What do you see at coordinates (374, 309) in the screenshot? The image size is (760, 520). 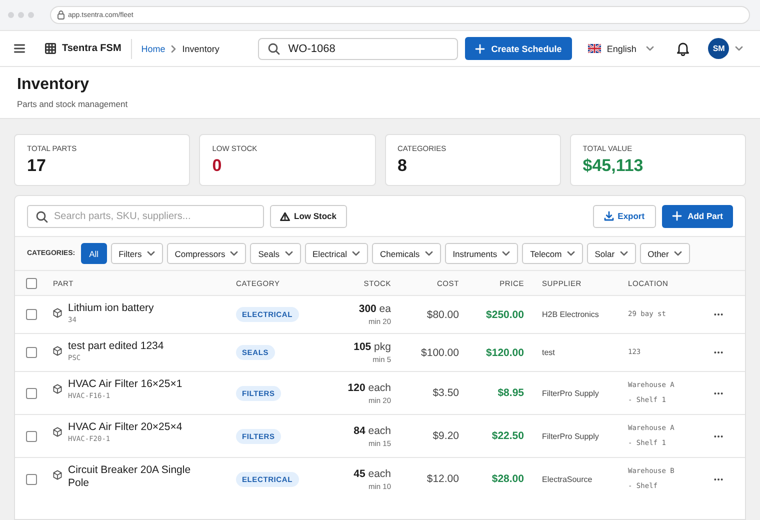 I see `stock-quantity: 300 ea` at bounding box center [374, 309].